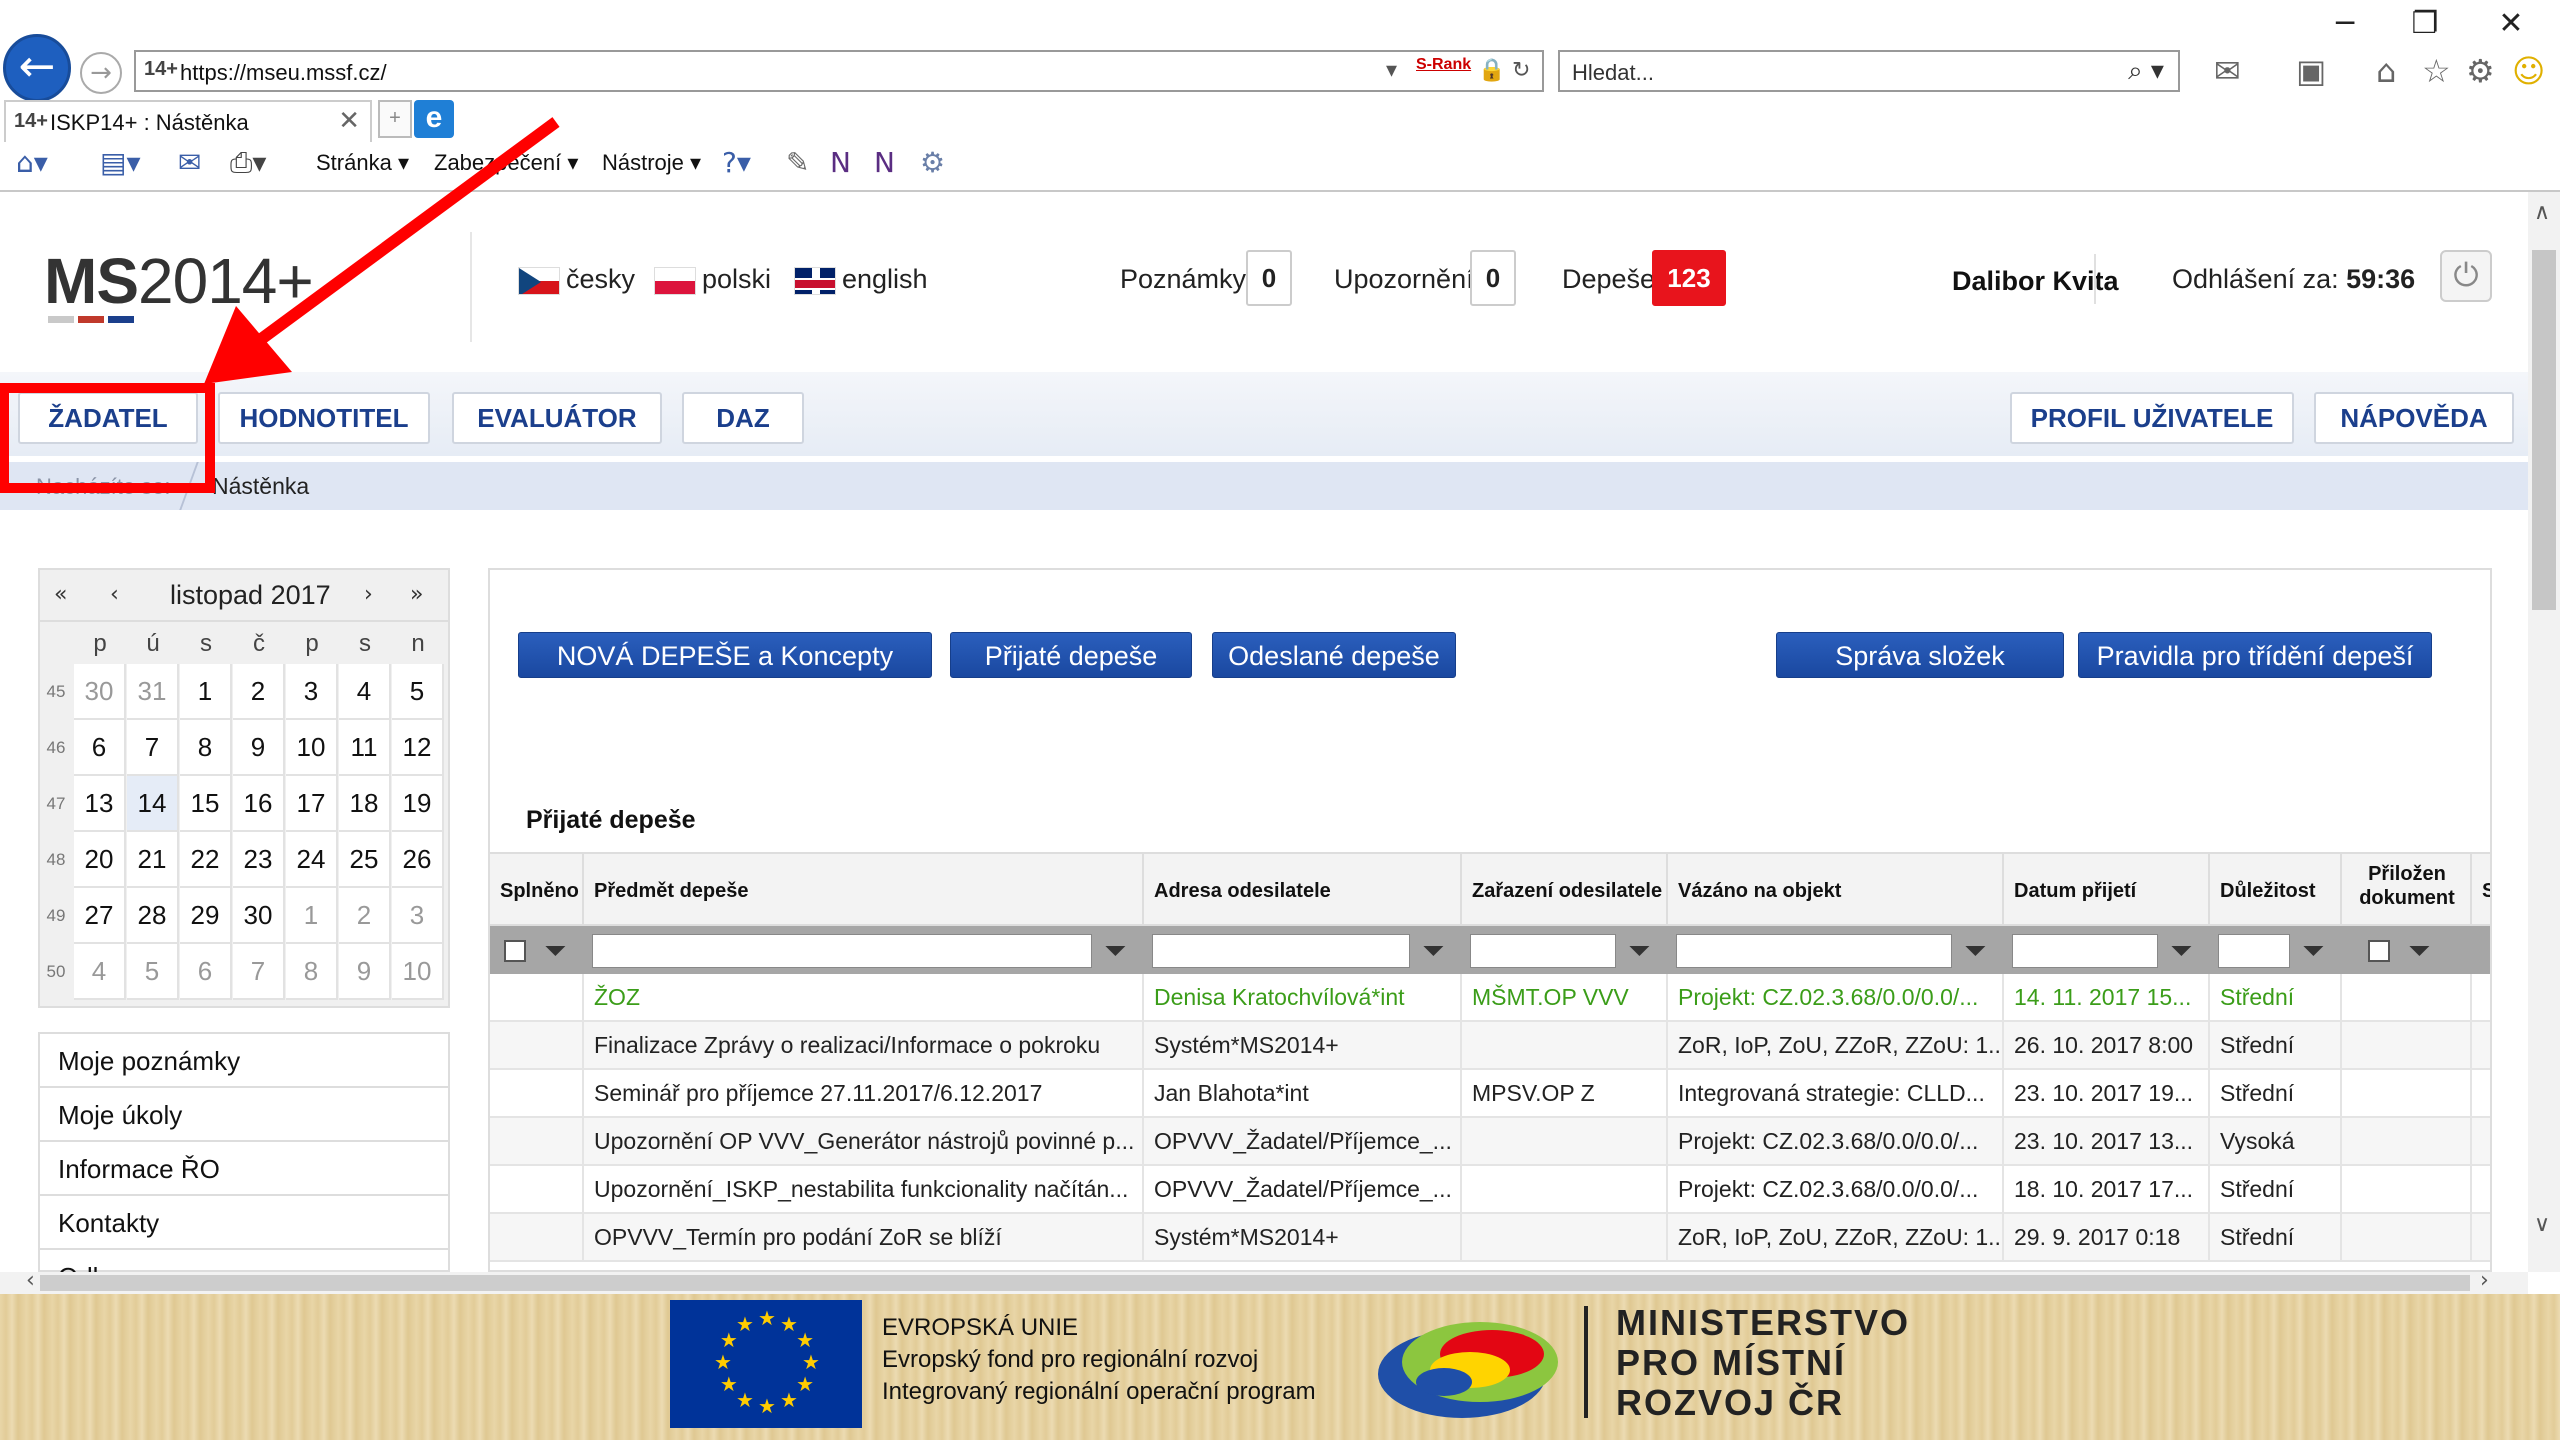 This screenshot has width=2560, height=1440. Describe the element at coordinates (312, 804) in the screenshot. I see `calendar-day: 17` at that location.